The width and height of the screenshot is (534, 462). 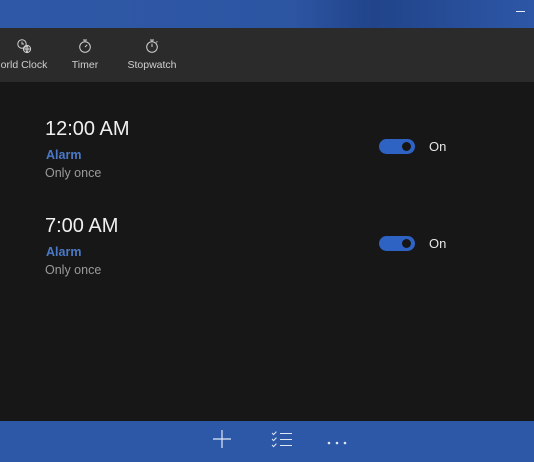 I want to click on nav-label-timer: Timer, so click(x=85, y=65).